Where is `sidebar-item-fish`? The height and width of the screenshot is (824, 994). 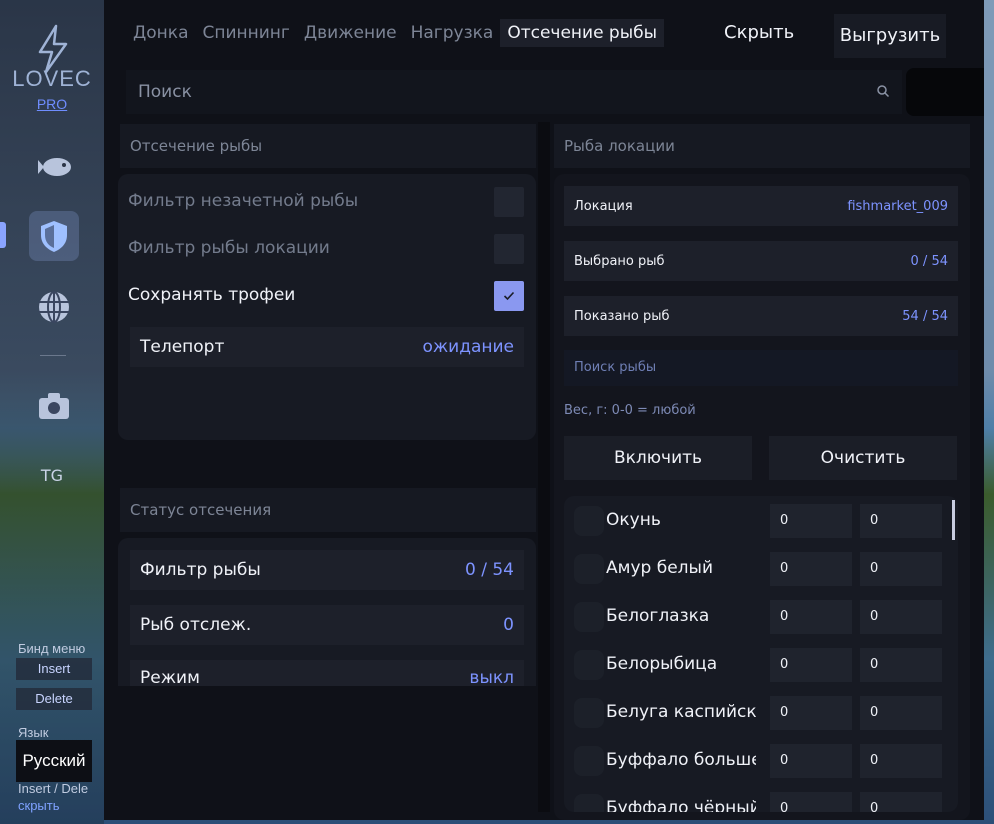
sidebar-item-fish is located at coordinates (54, 167).